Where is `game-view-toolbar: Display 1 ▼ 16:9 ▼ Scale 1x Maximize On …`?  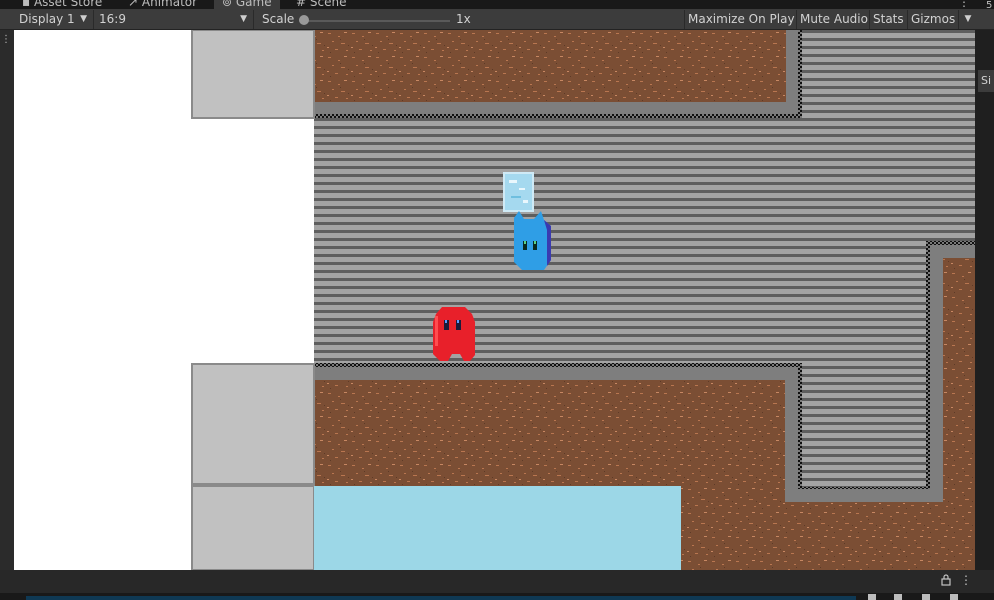 game-view-toolbar: Display 1 ▼ 16:9 ▼ Scale 1x Maximize On … is located at coordinates (497, 19).